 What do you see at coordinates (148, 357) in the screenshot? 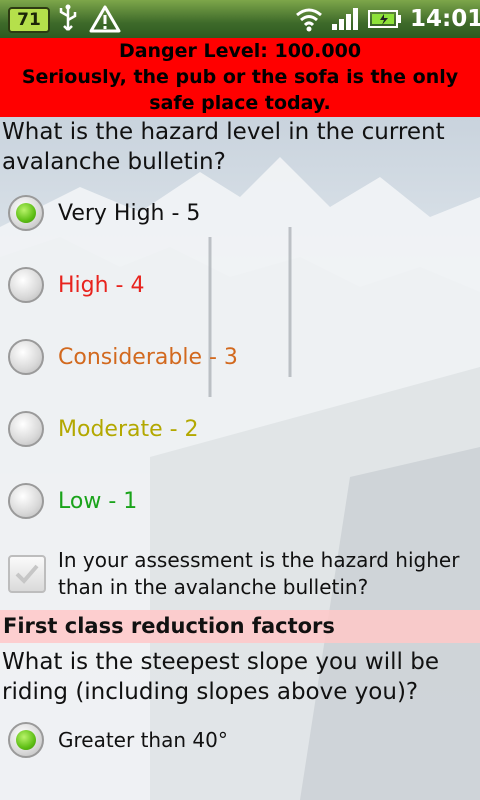
I see `option-considerable-label: Considerable - 3` at bounding box center [148, 357].